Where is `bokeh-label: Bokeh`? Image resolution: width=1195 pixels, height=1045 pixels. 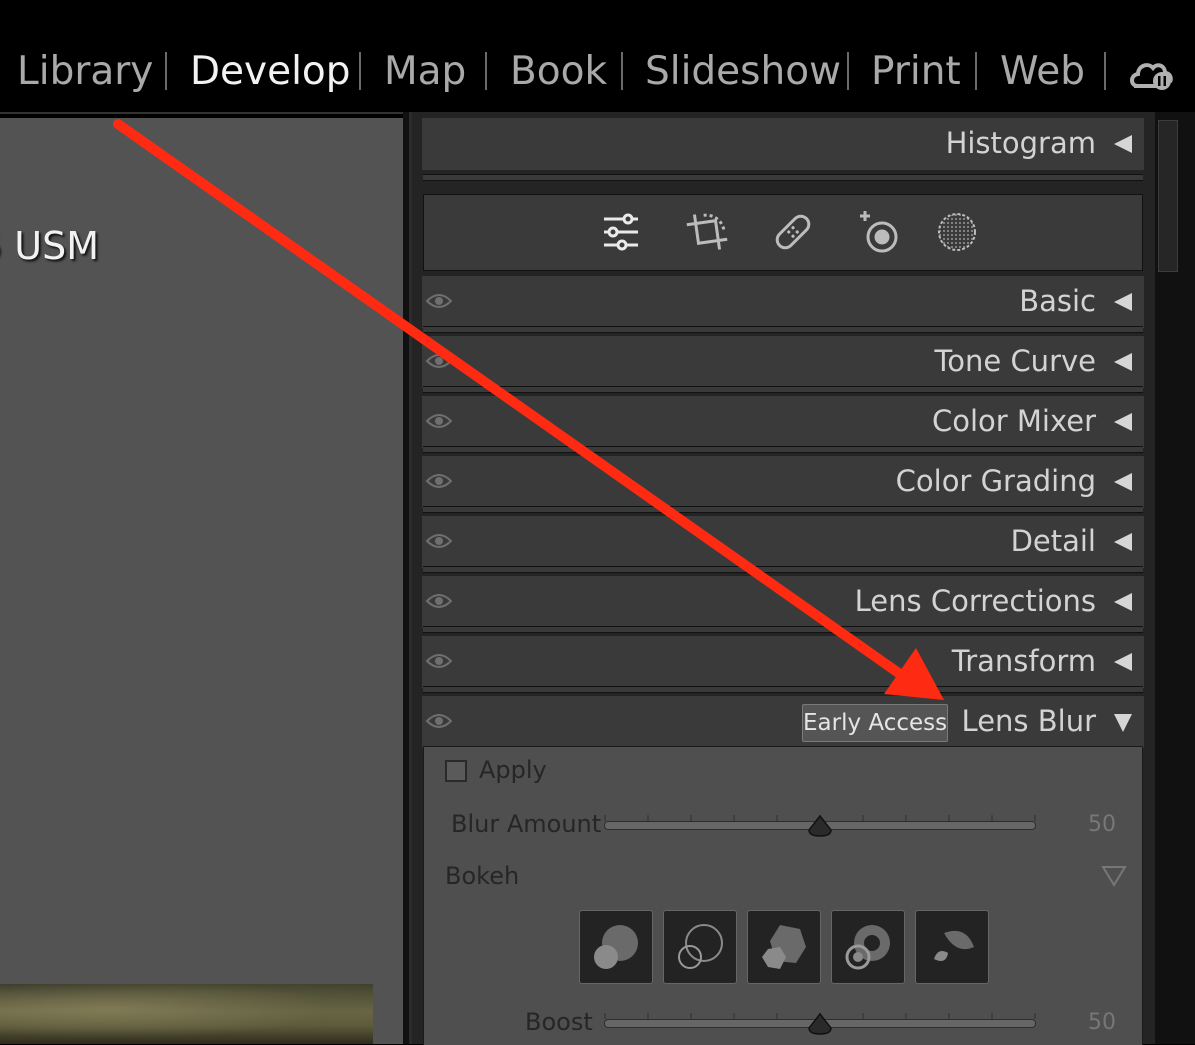 bokeh-label: Bokeh is located at coordinates (482, 876).